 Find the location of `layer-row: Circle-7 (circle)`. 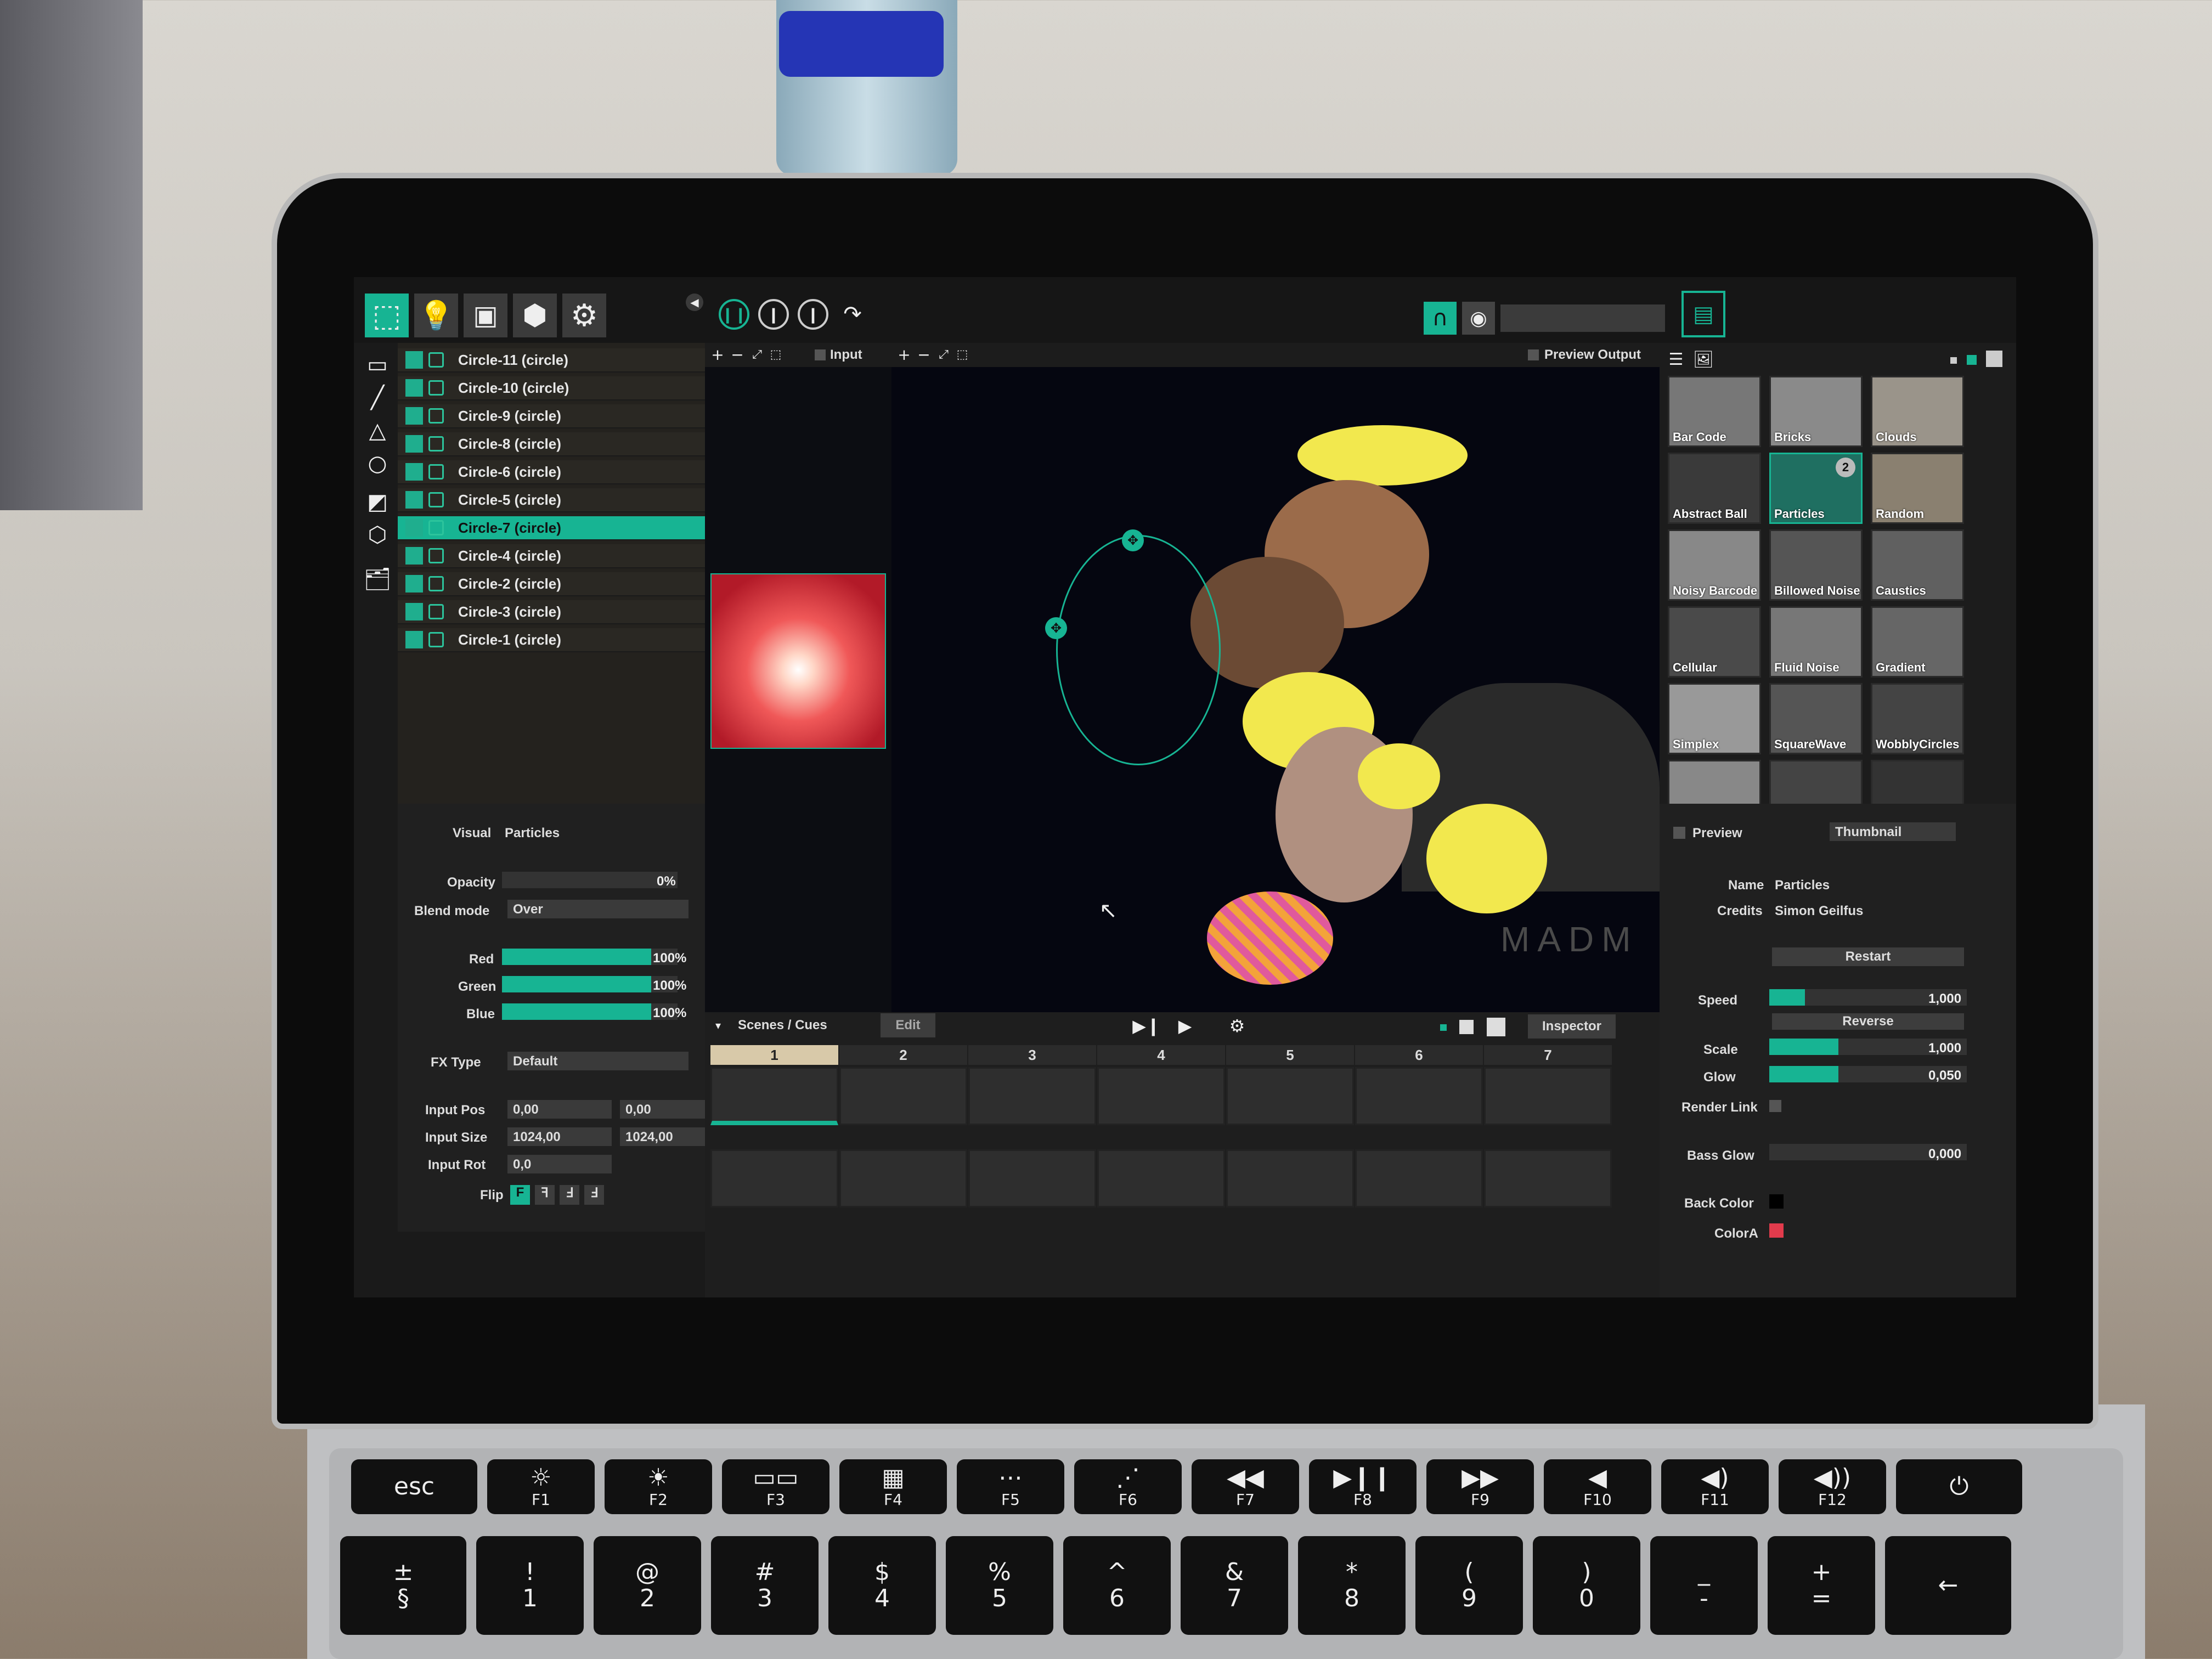

layer-row: Circle-7 (circle) is located at coordinates (551, 528).